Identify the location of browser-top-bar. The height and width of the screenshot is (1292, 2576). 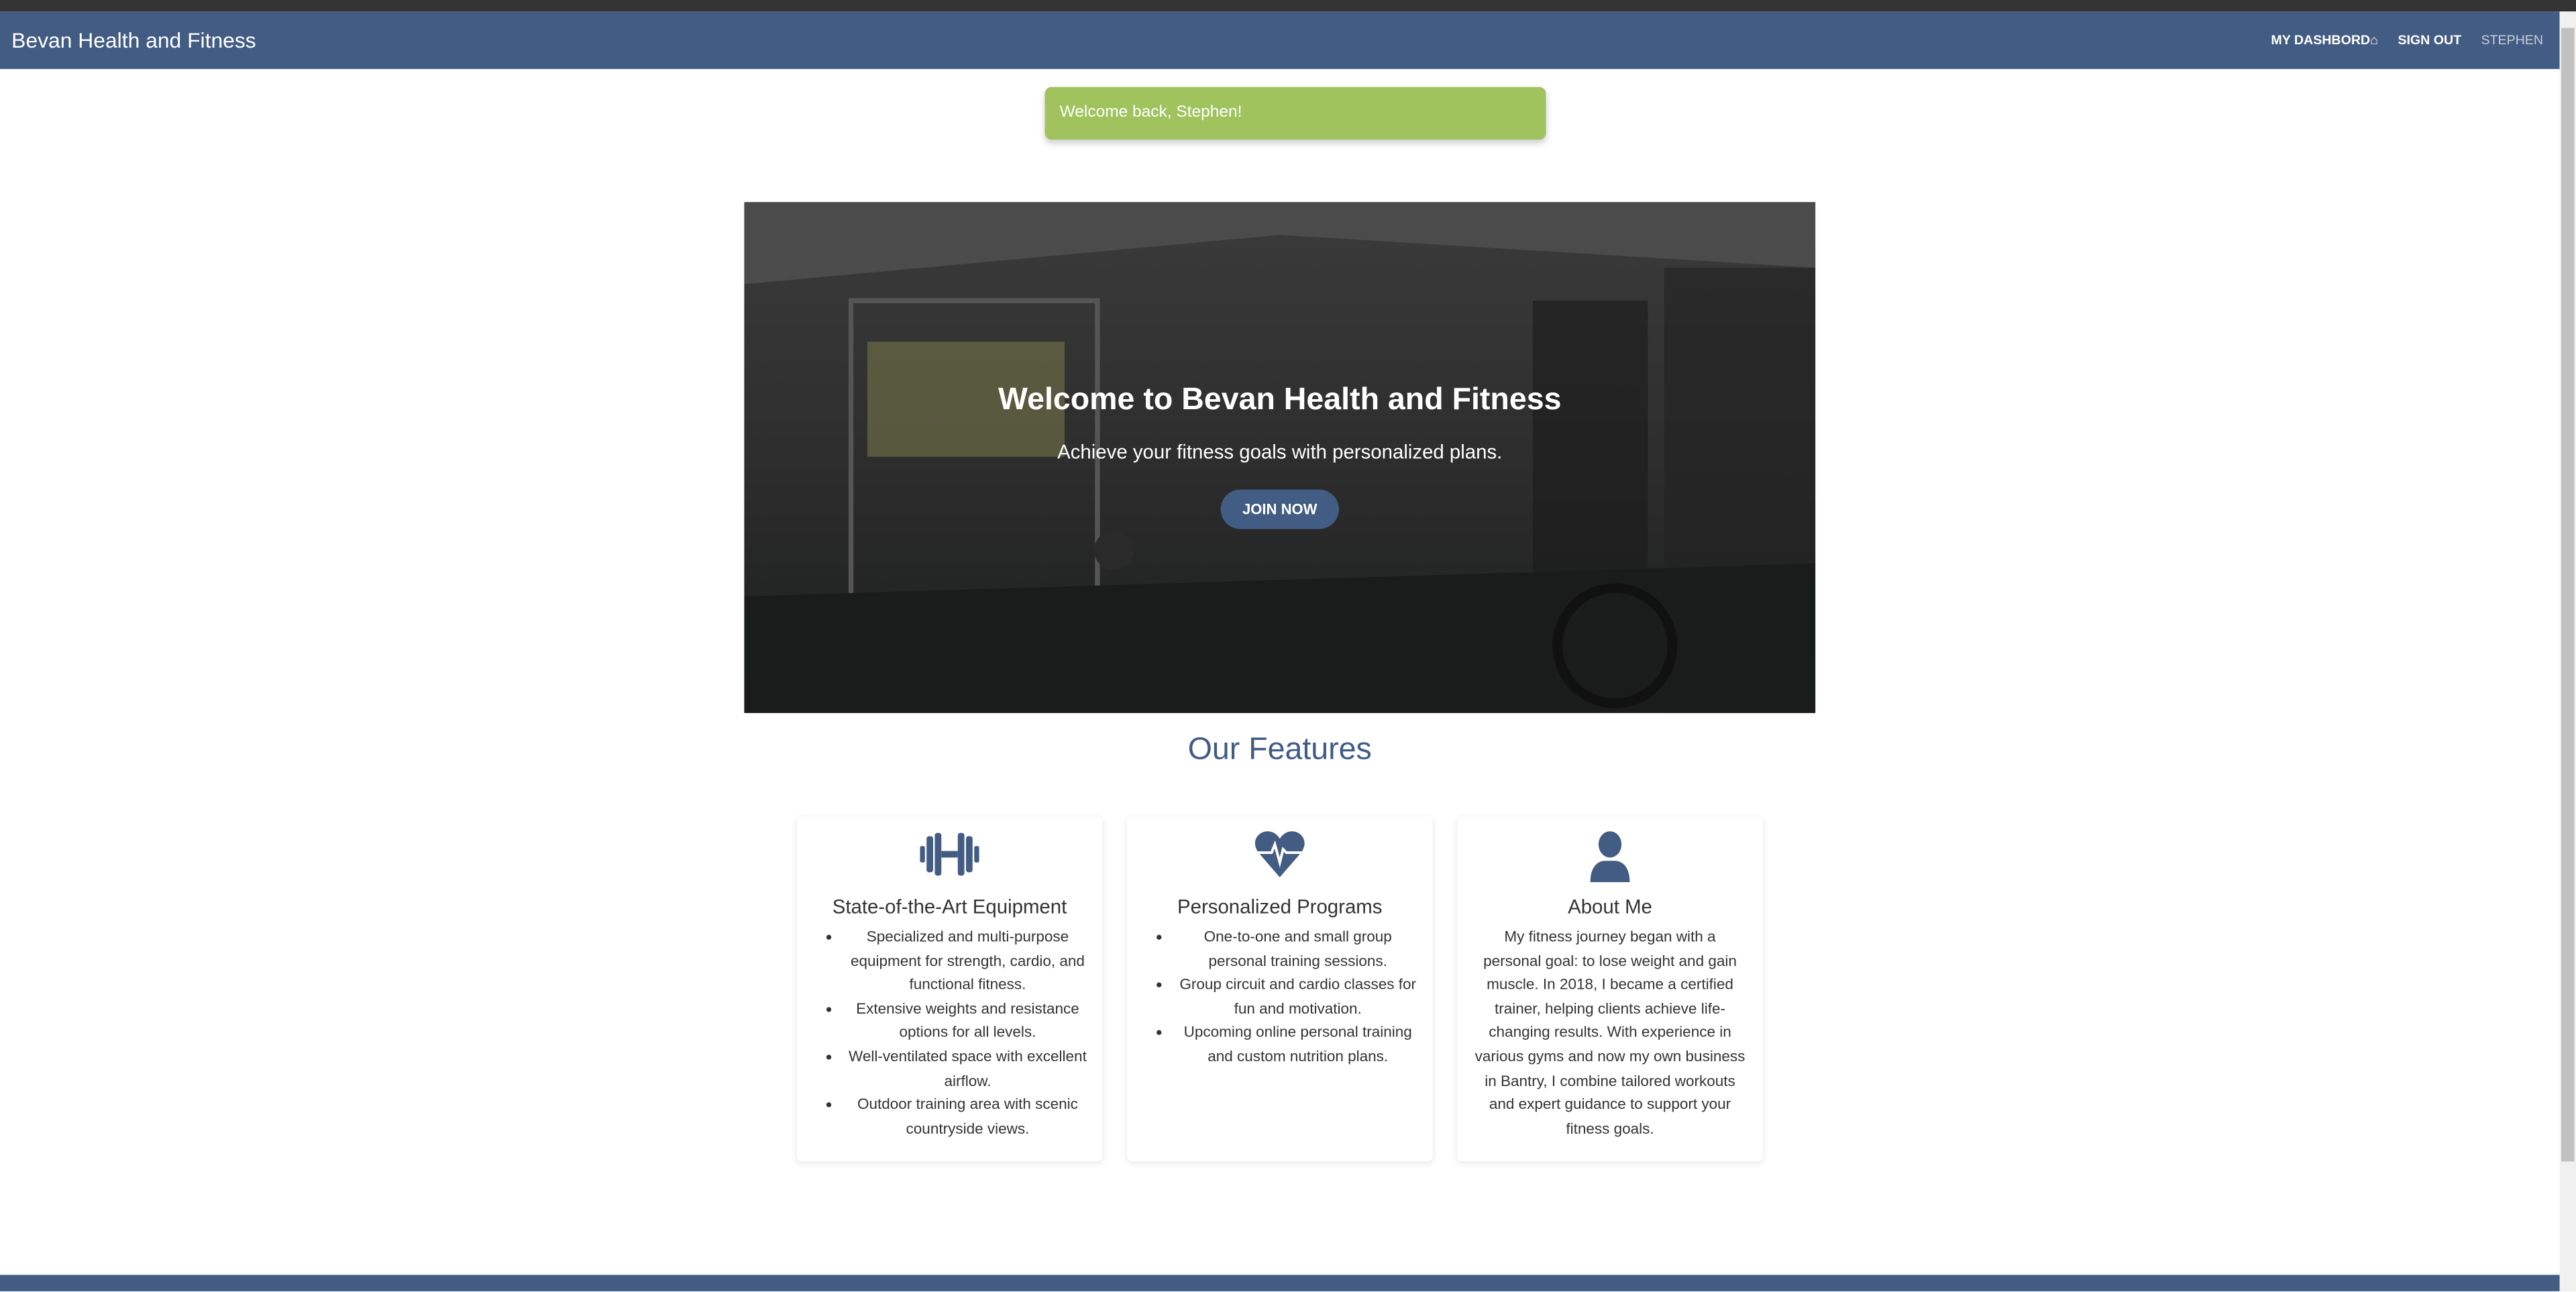
(1288, 6).